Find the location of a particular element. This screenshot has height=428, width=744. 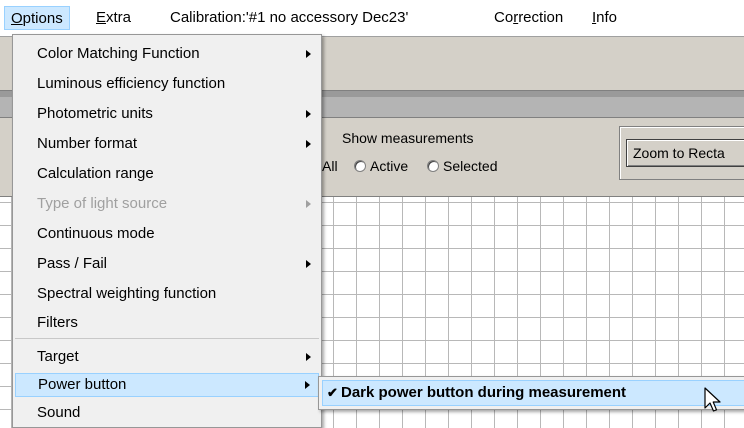

radio-selected-circle is located at coordinates (433, 166).